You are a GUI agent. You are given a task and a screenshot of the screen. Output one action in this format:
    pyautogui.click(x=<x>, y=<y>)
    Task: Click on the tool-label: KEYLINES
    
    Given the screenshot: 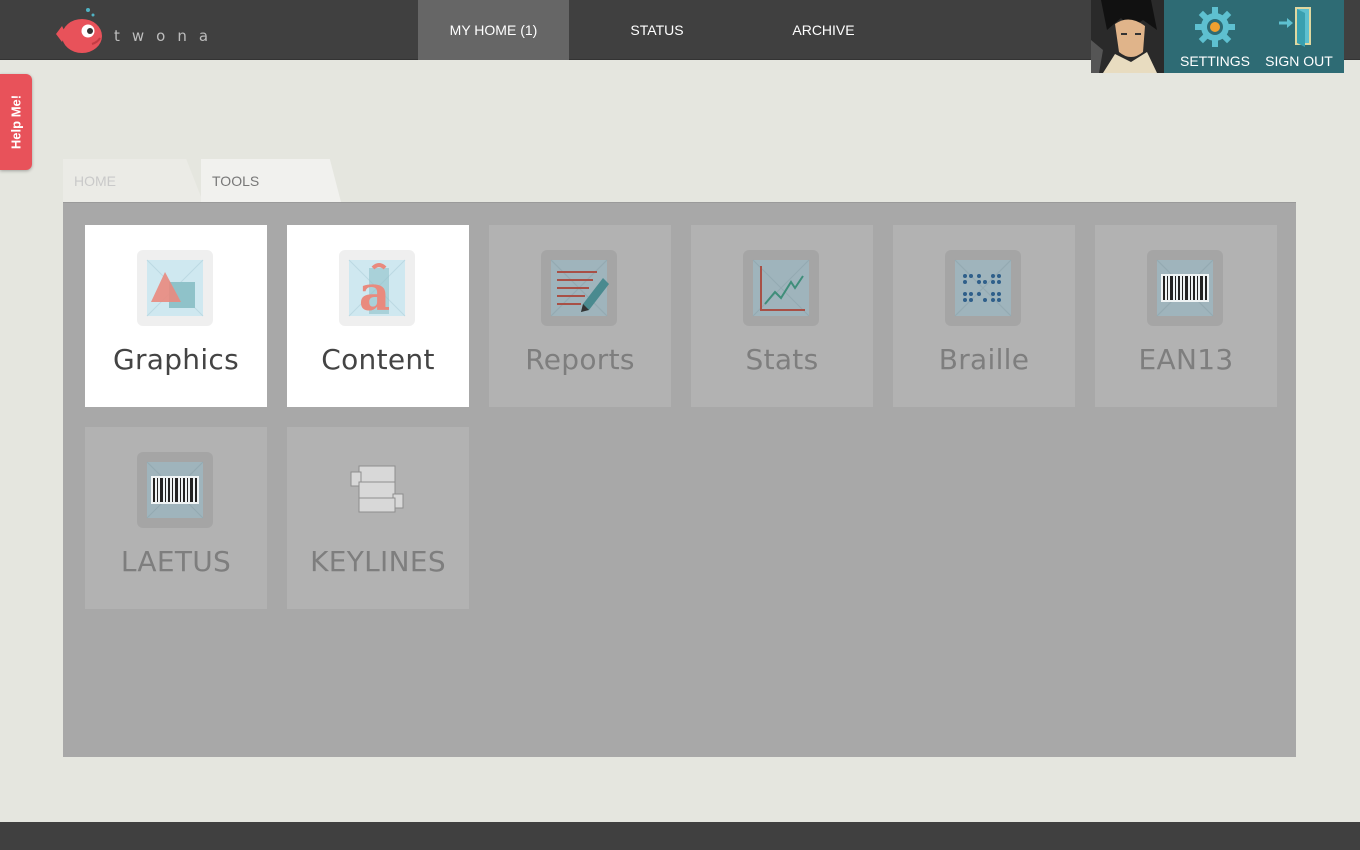 What is the action you would take?
    pyautogui.click(x=378, y=561)
    